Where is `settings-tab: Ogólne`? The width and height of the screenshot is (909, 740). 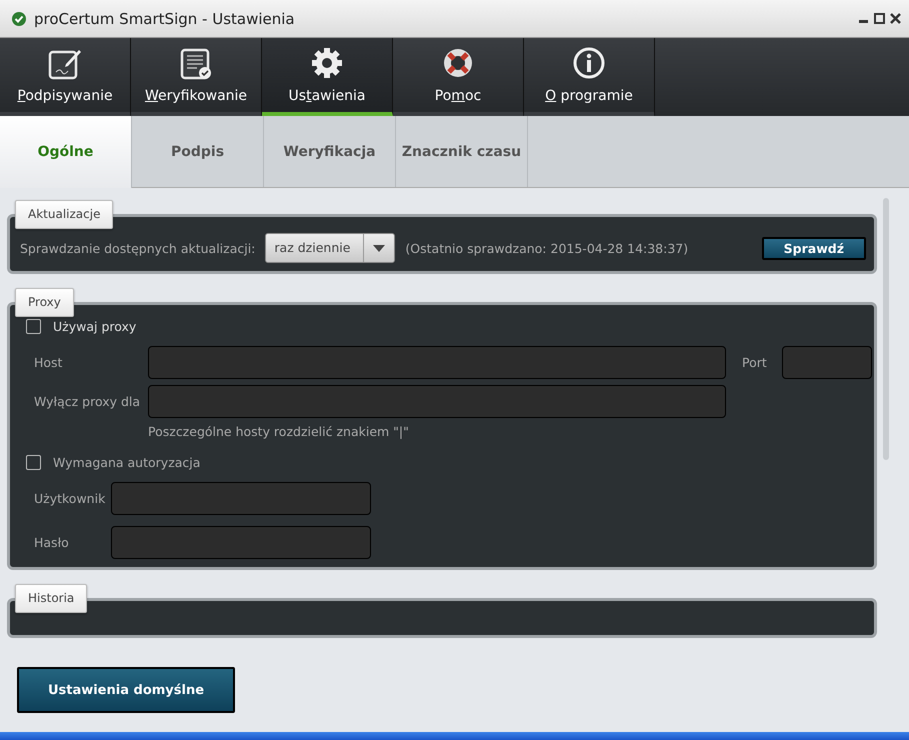 settings-tab: Ogólne is located at coordinates (66, 152).